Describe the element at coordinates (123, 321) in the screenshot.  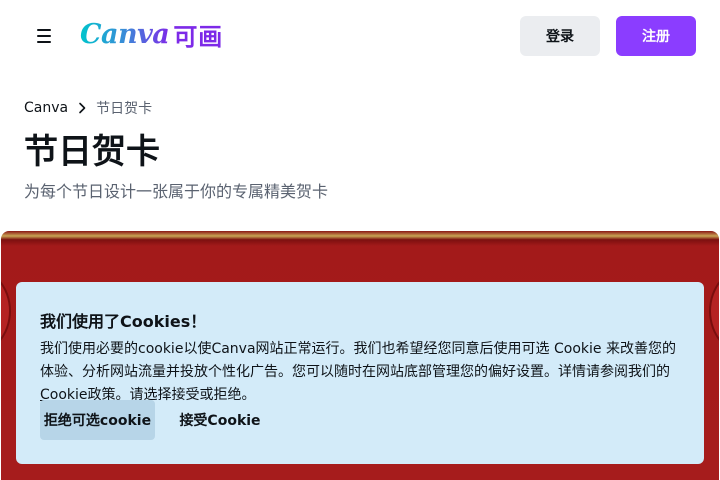
I see `cookie-banner-title: 我们使用了Cookies！` at that location.